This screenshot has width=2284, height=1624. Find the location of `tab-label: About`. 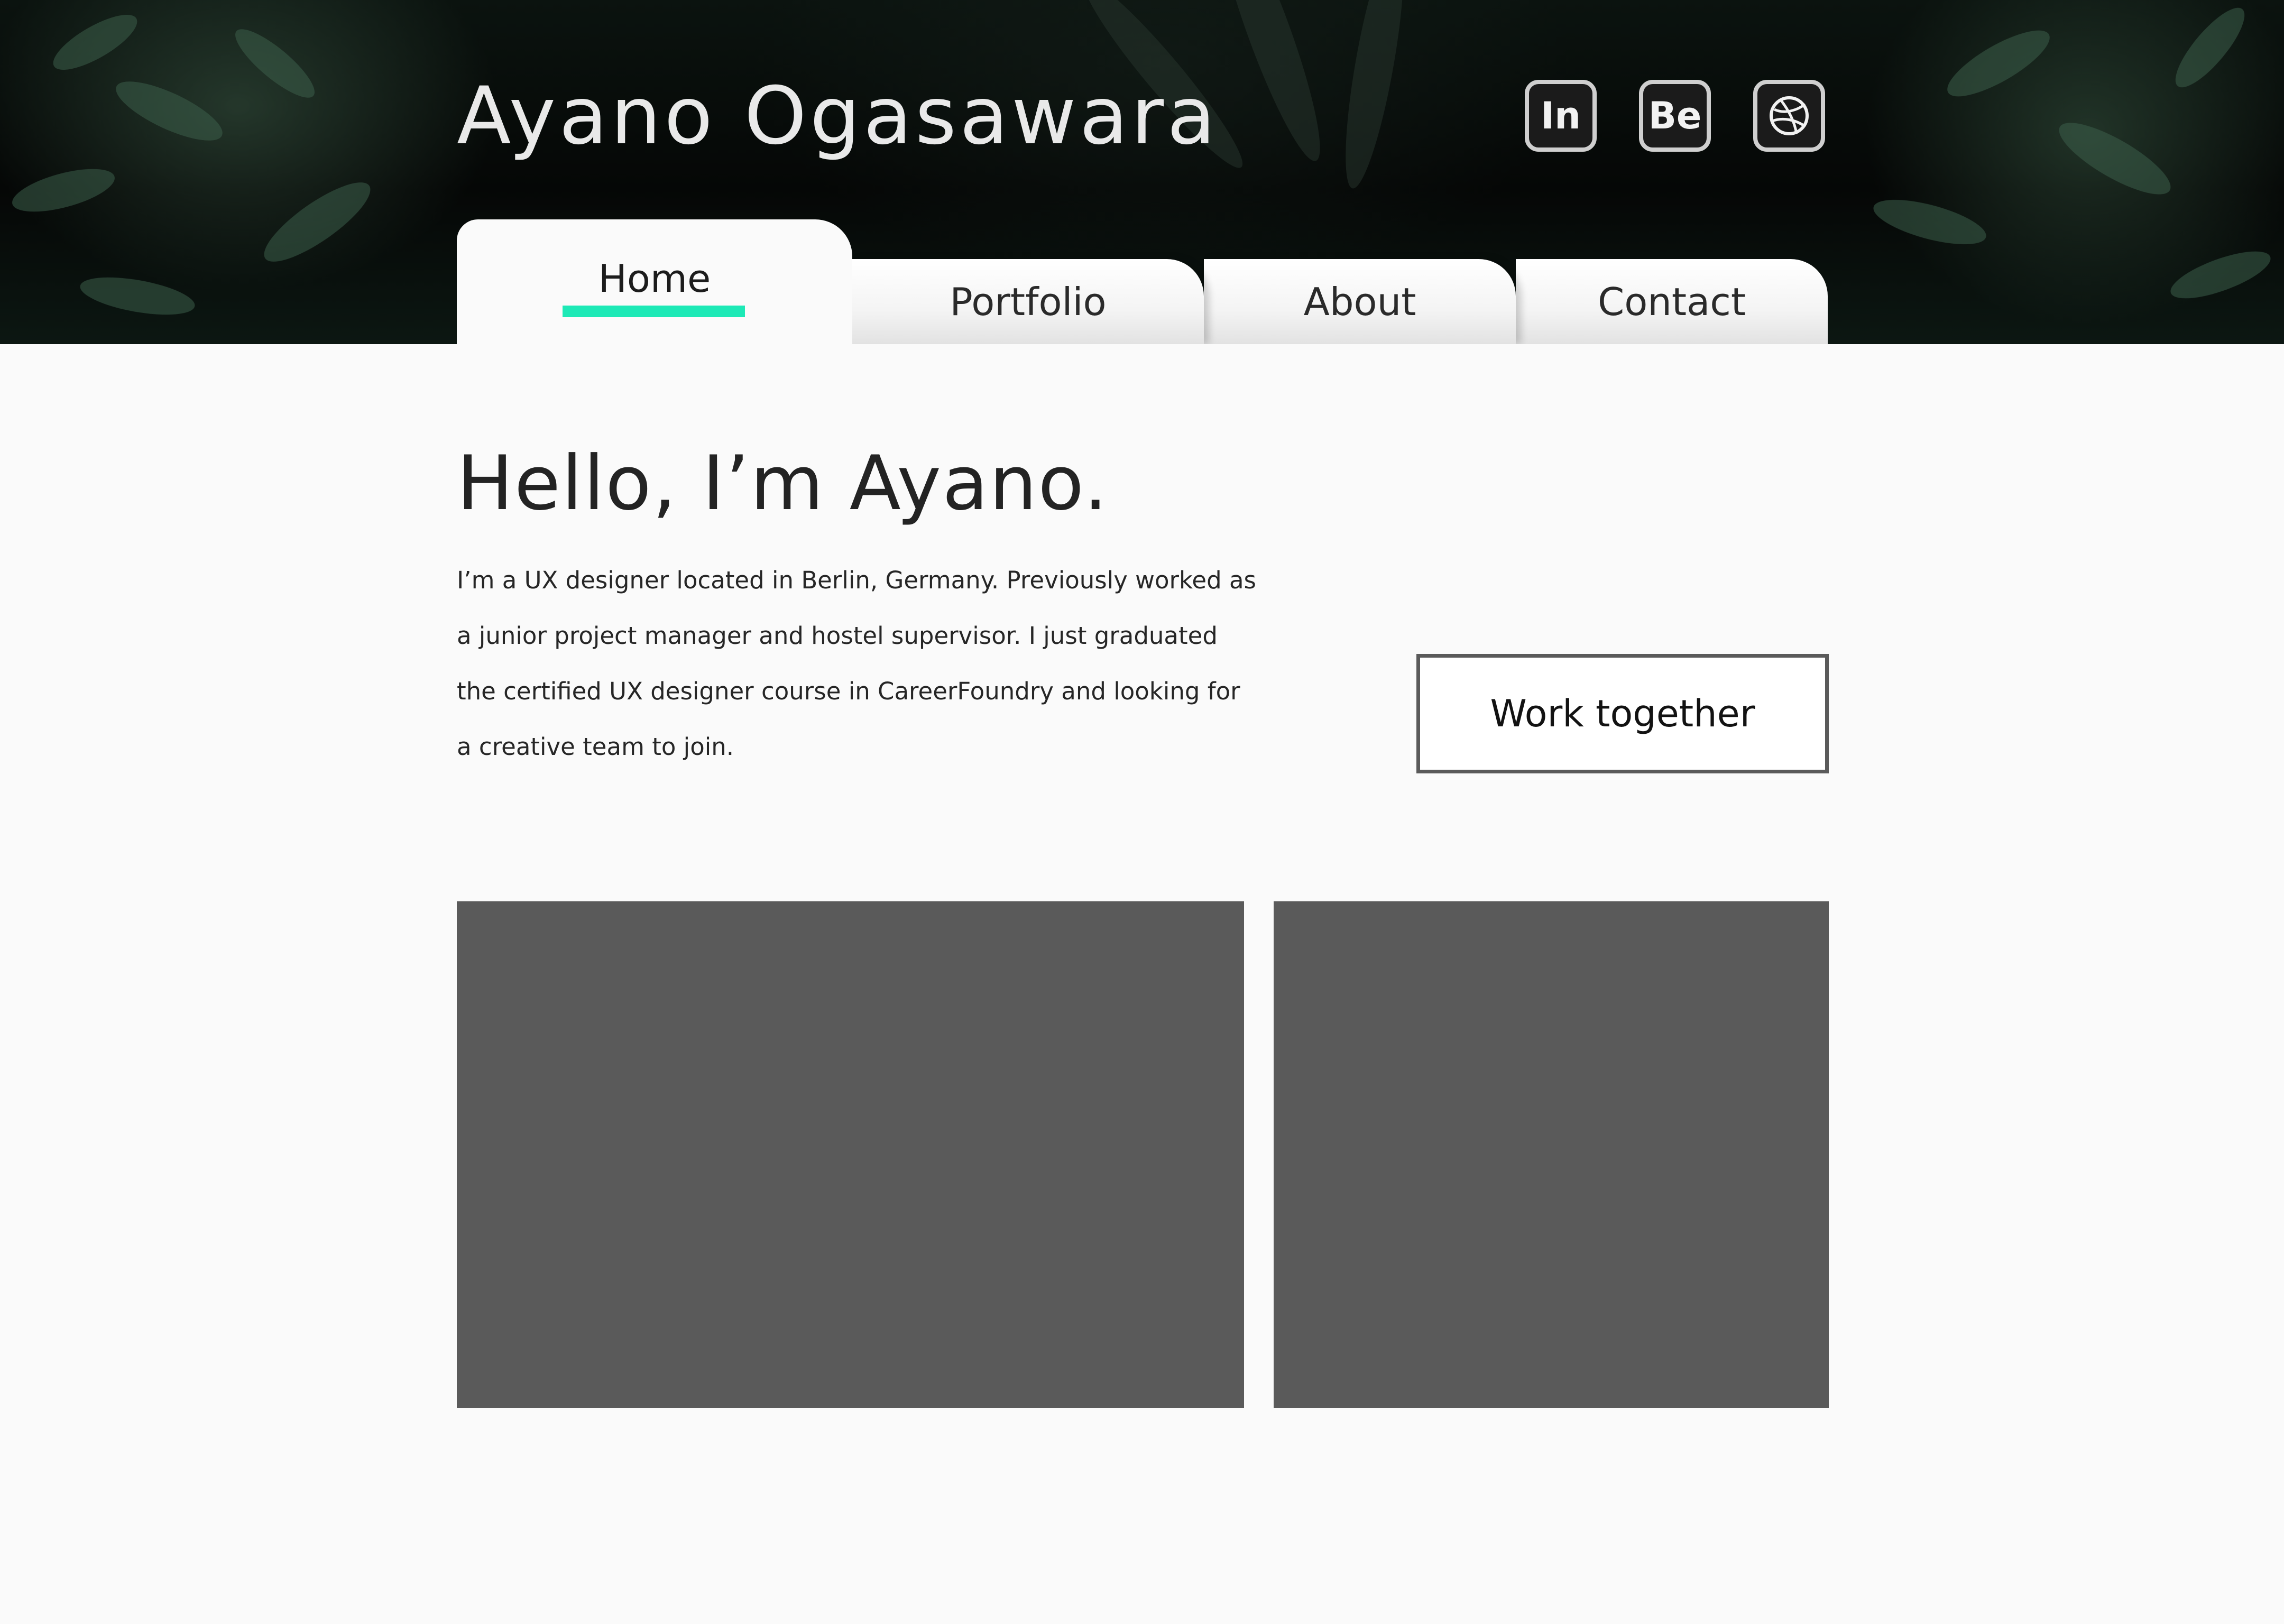

tab-label: About is located at coordinates (1359, 301).